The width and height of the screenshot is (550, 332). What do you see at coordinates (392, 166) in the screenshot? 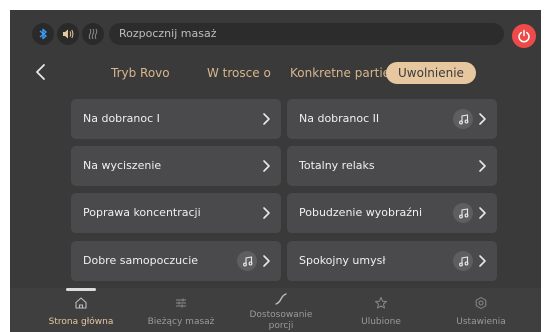
I see `program-card-totalny-relaks: Totalny relaks` at bounding box center [392, 166].